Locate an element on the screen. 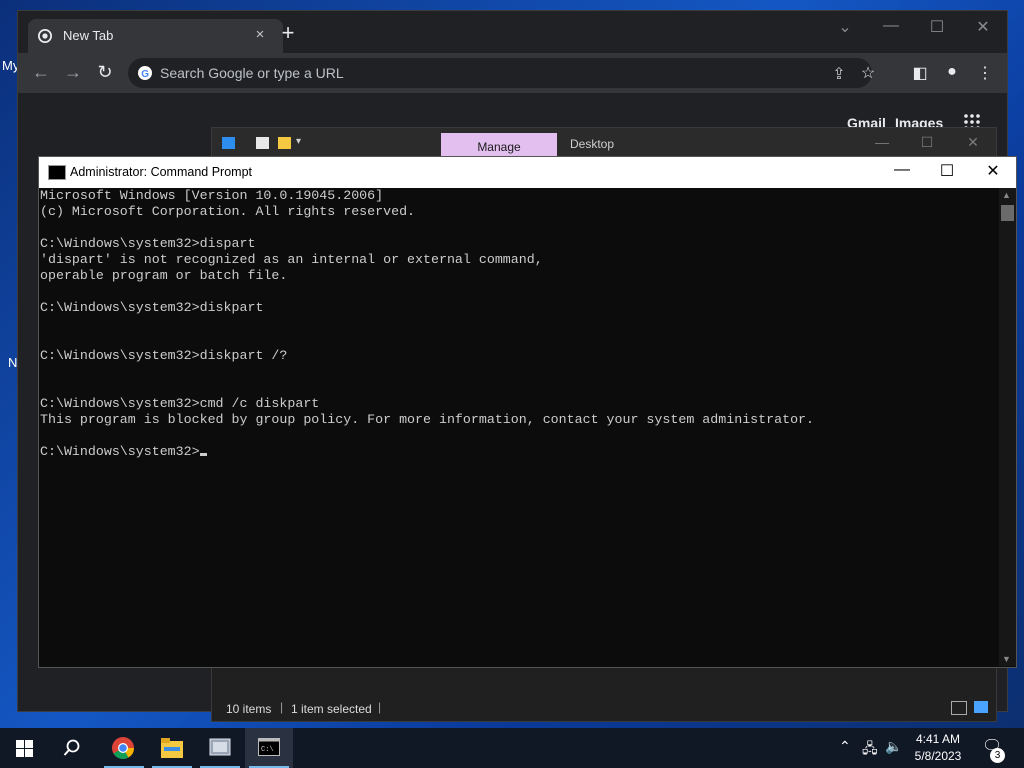  console-line: C:\Windows\system32> is located at coordinates (520, 452).